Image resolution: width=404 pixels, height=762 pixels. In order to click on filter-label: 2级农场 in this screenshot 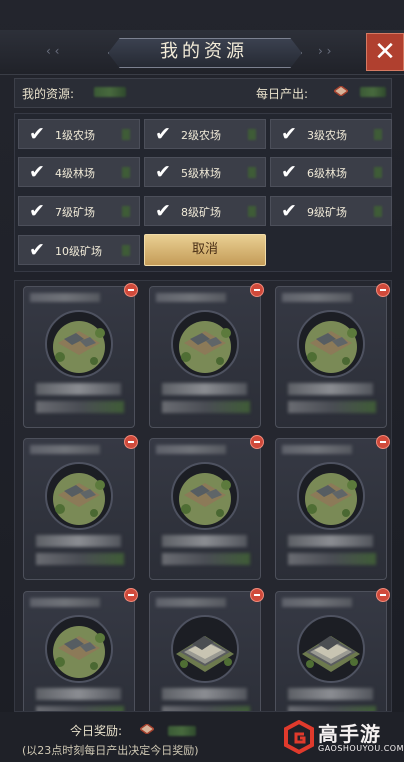, I will do `click(201, 135)`.